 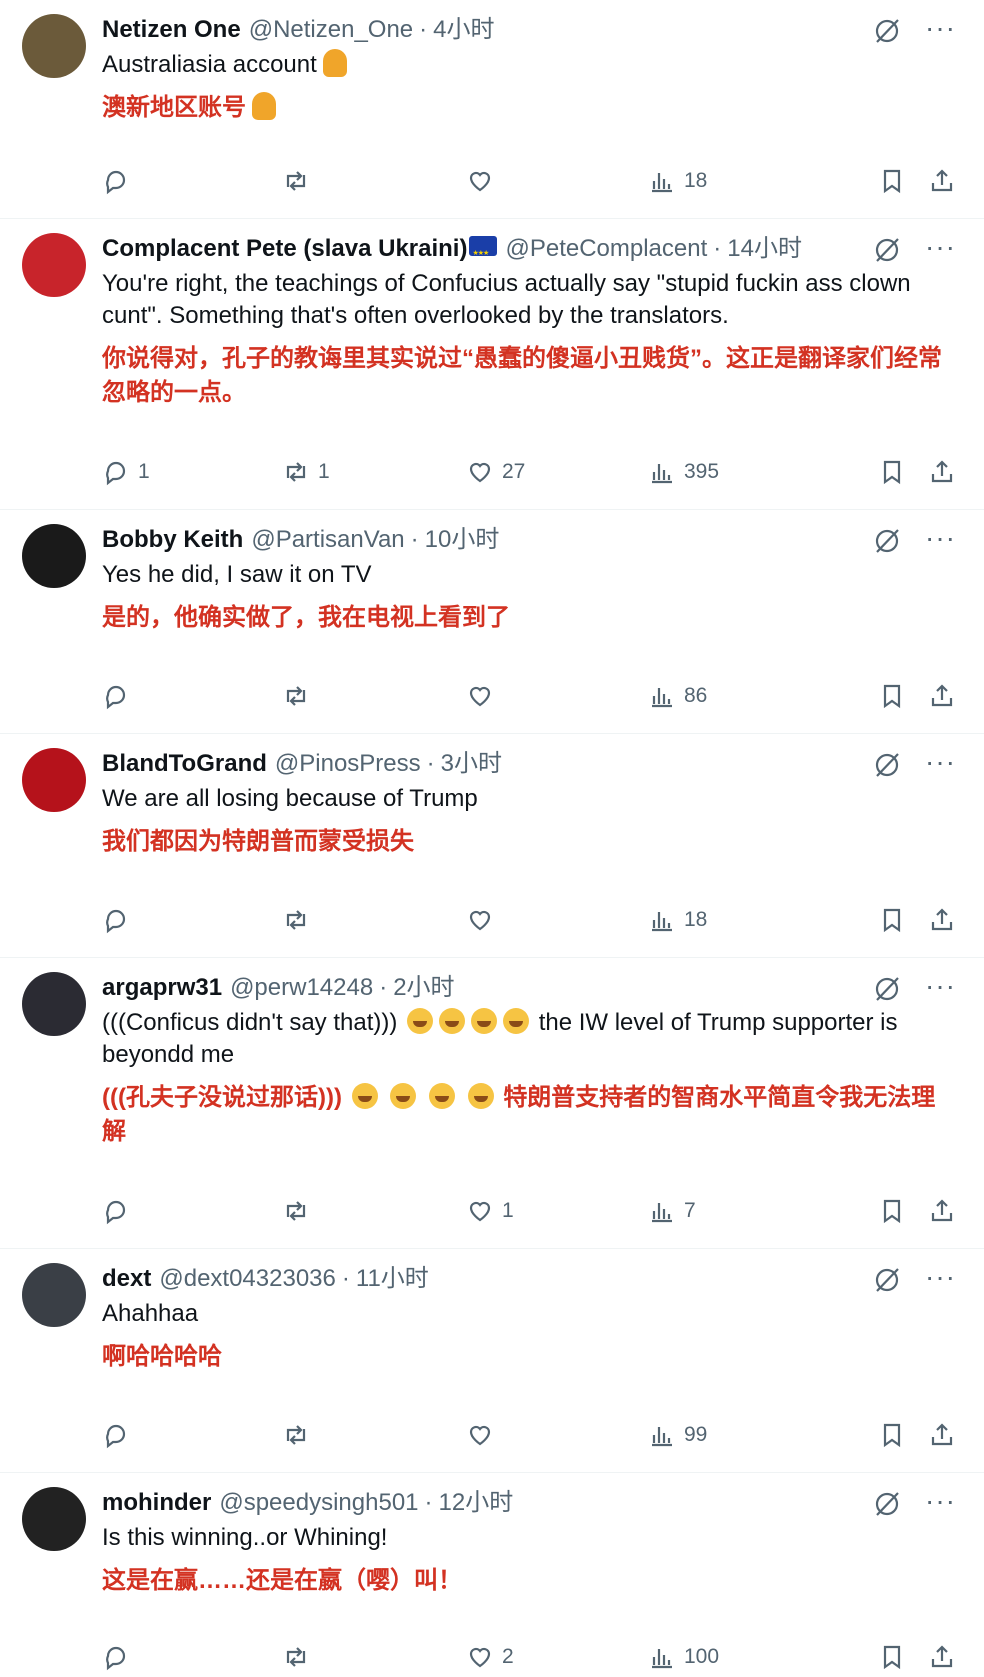 What do you see at coordinates (529, 1657) in the screenshot?
I see `action-bar: 2 100` at bounding box center [529, 1657].